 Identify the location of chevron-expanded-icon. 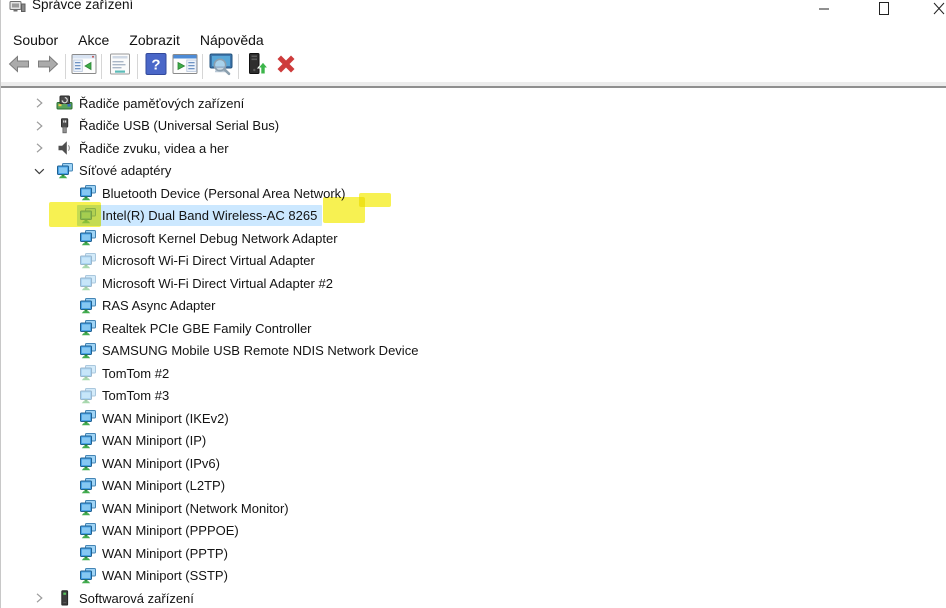
(39, 171).